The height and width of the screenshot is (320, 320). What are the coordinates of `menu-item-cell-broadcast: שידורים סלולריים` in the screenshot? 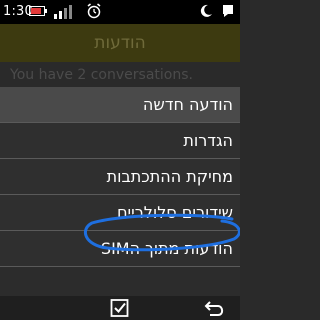 It's located at (120, 213).